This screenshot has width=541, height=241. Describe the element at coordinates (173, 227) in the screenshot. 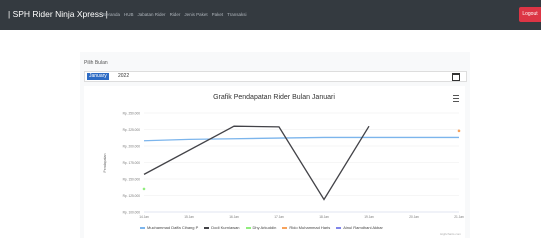

I see `legend-label: Muchammad Daffa Cihang P` at that location.